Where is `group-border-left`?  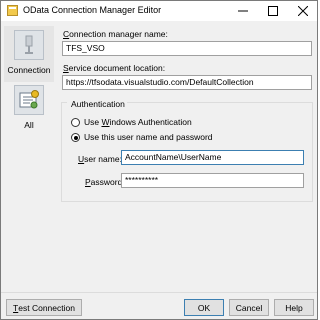 group-border-left is located at coordinates (64, 102).